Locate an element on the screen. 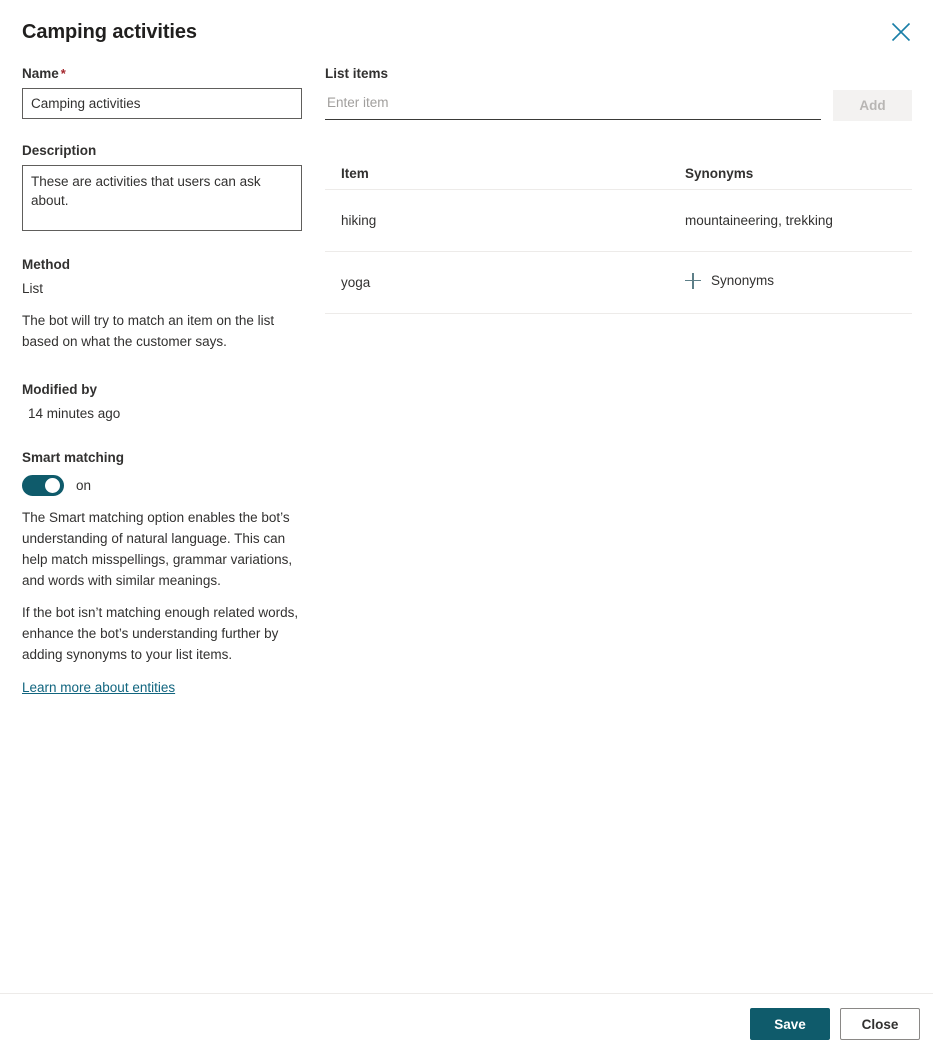  column-header-synonyms: Synonyms is located at coordinates (719, 173).